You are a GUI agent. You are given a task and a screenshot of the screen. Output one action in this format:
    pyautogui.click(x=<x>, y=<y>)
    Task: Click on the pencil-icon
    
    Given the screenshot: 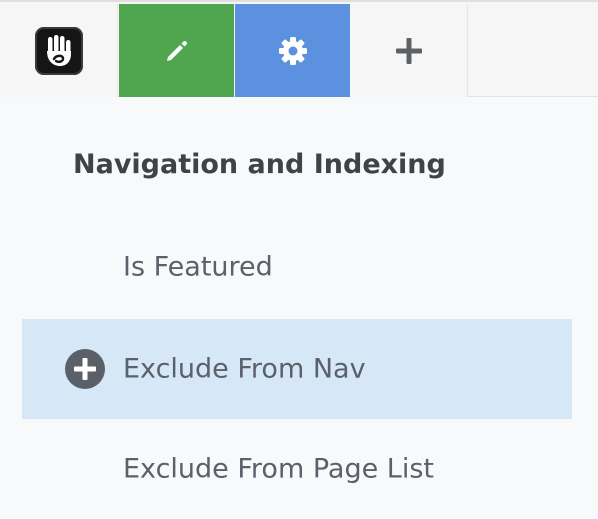 What is the action you would take?
    pyautogui.click(x=176, y=50)
    